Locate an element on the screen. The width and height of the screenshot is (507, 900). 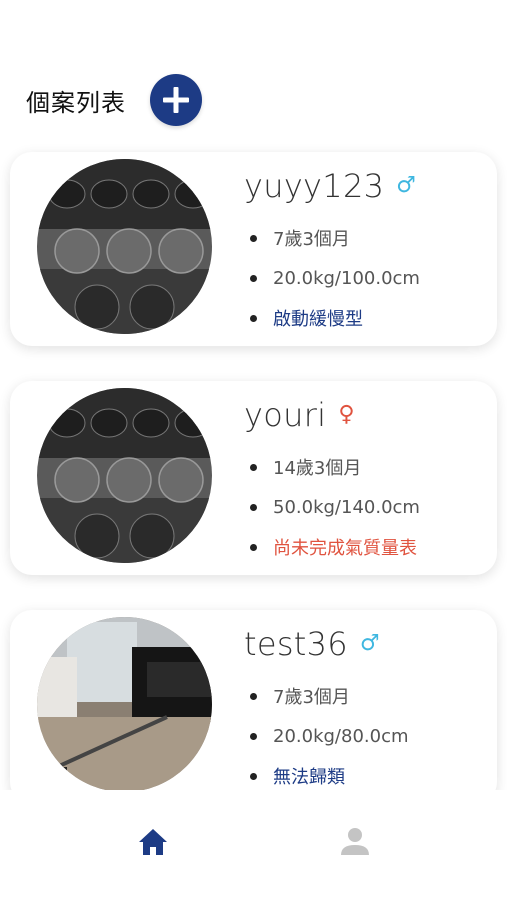
case-details: 7歲3個月 20.0kg/80.0cm 無法歸類 is located at coordinates (365, 736).